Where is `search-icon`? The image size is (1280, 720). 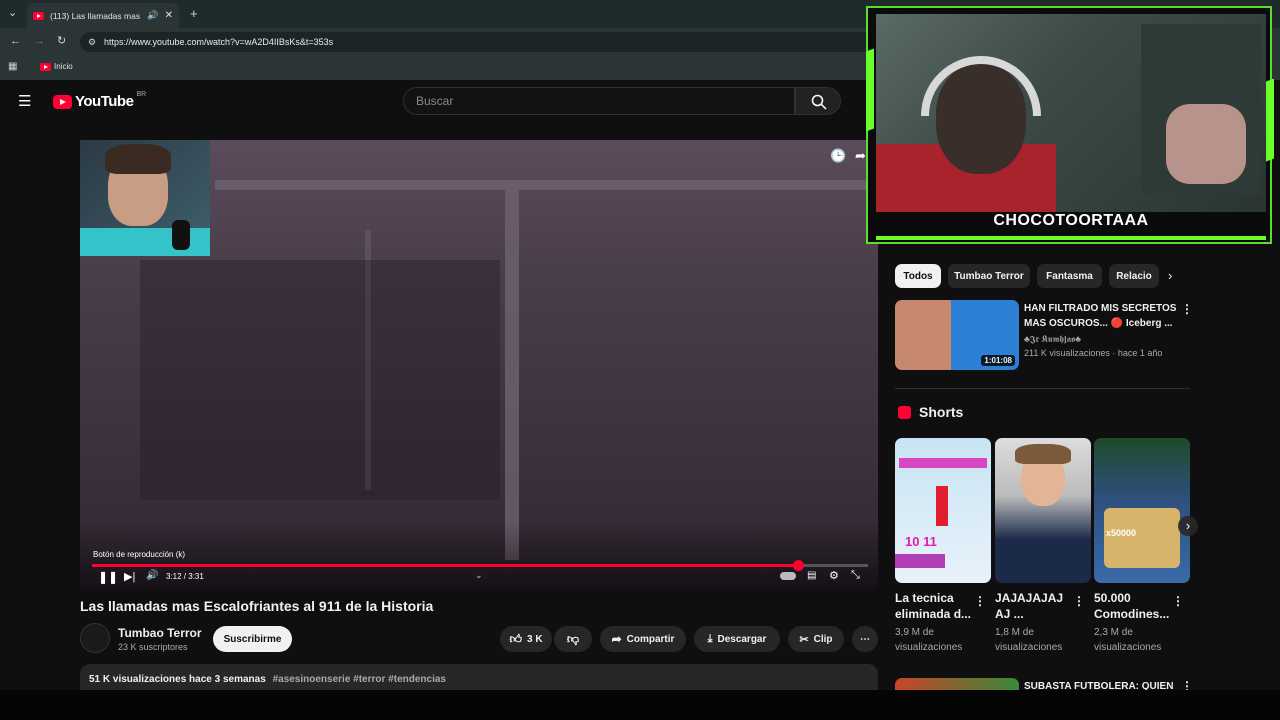 search-icon is located at coordinates (819, 102).